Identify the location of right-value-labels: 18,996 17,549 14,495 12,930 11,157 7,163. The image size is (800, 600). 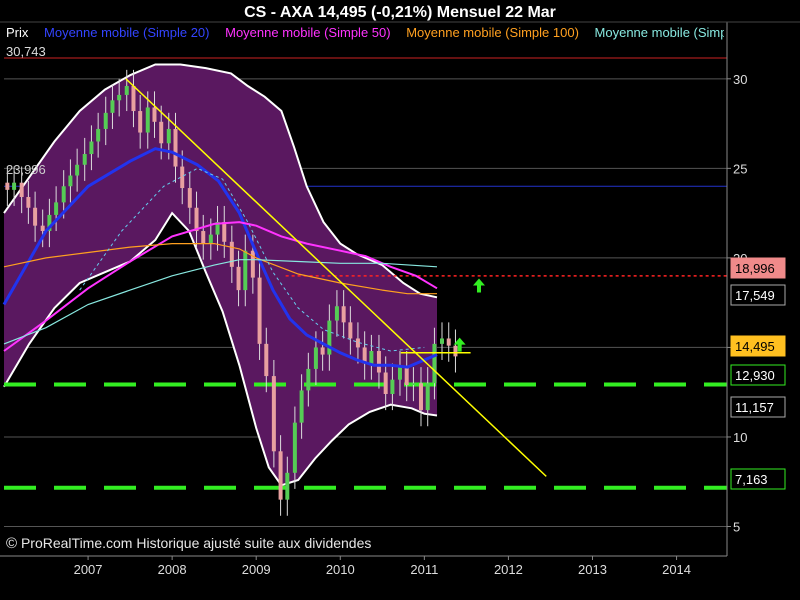
(758, 373).